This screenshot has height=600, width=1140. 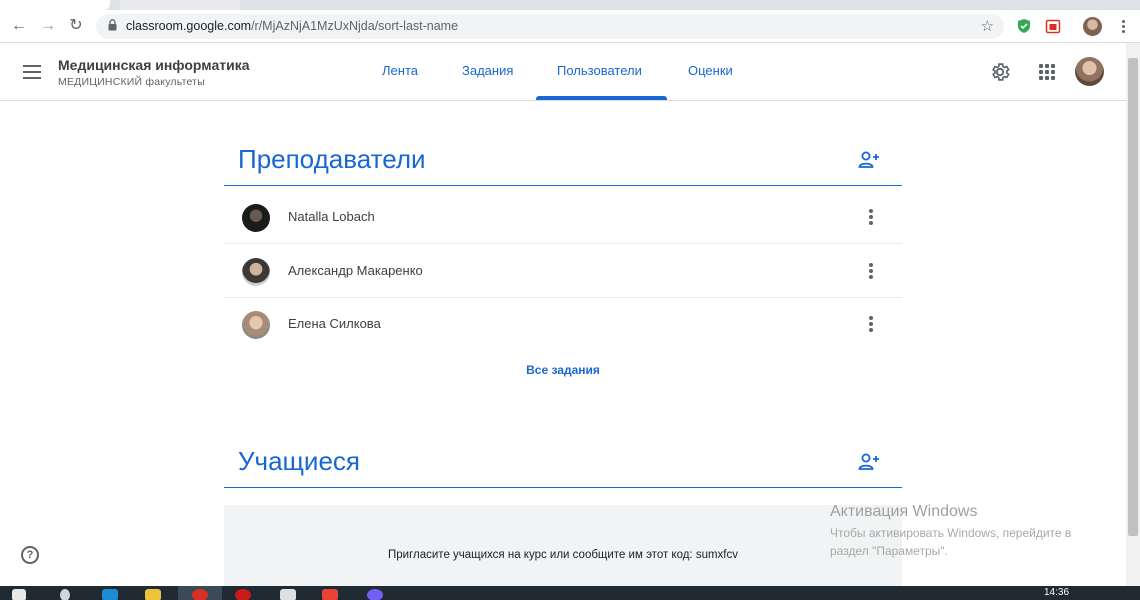 I want to click on viber-icon, so click(x=375, y=594).